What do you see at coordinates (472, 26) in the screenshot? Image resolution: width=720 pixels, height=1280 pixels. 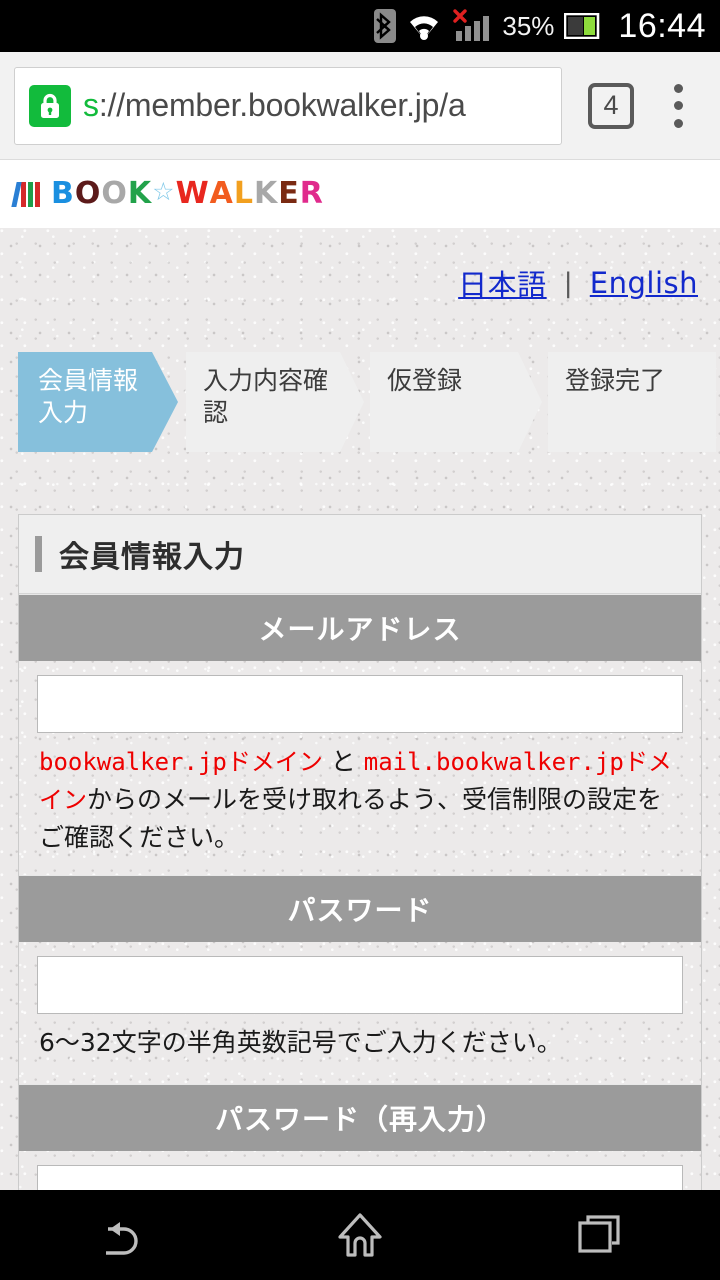 I see `mobile-signal-icon` at bounding box center [472, 26].